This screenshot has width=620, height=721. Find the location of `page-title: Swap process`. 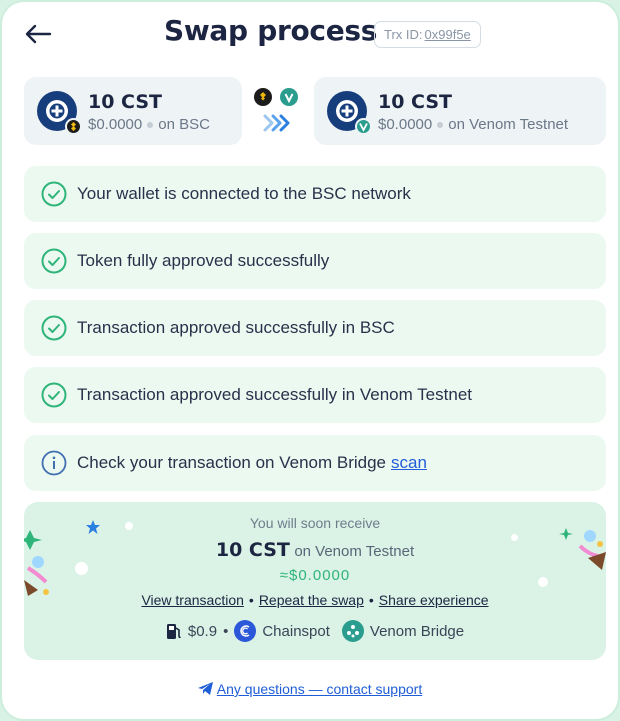

page-title: Swap process is located at coordinates (271, 30).